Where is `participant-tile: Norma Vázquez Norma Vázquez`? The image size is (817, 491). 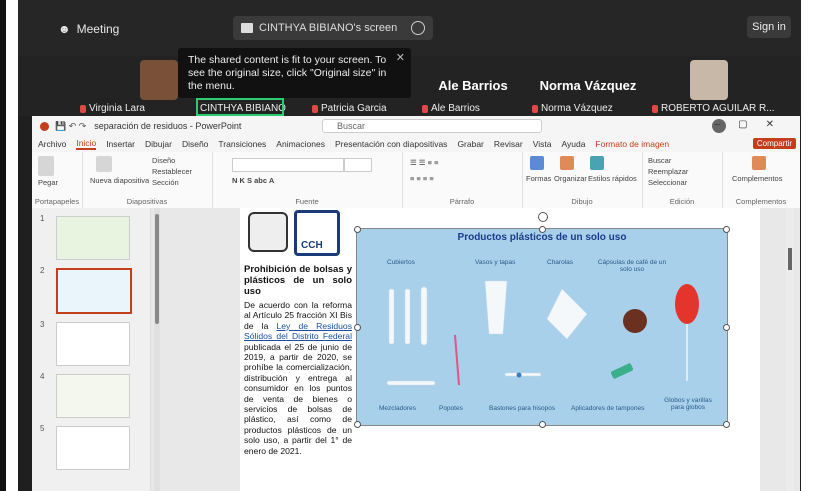
participant-tile: Norma Vázquez Norma Vázquez is located at coordinates (588, 86).